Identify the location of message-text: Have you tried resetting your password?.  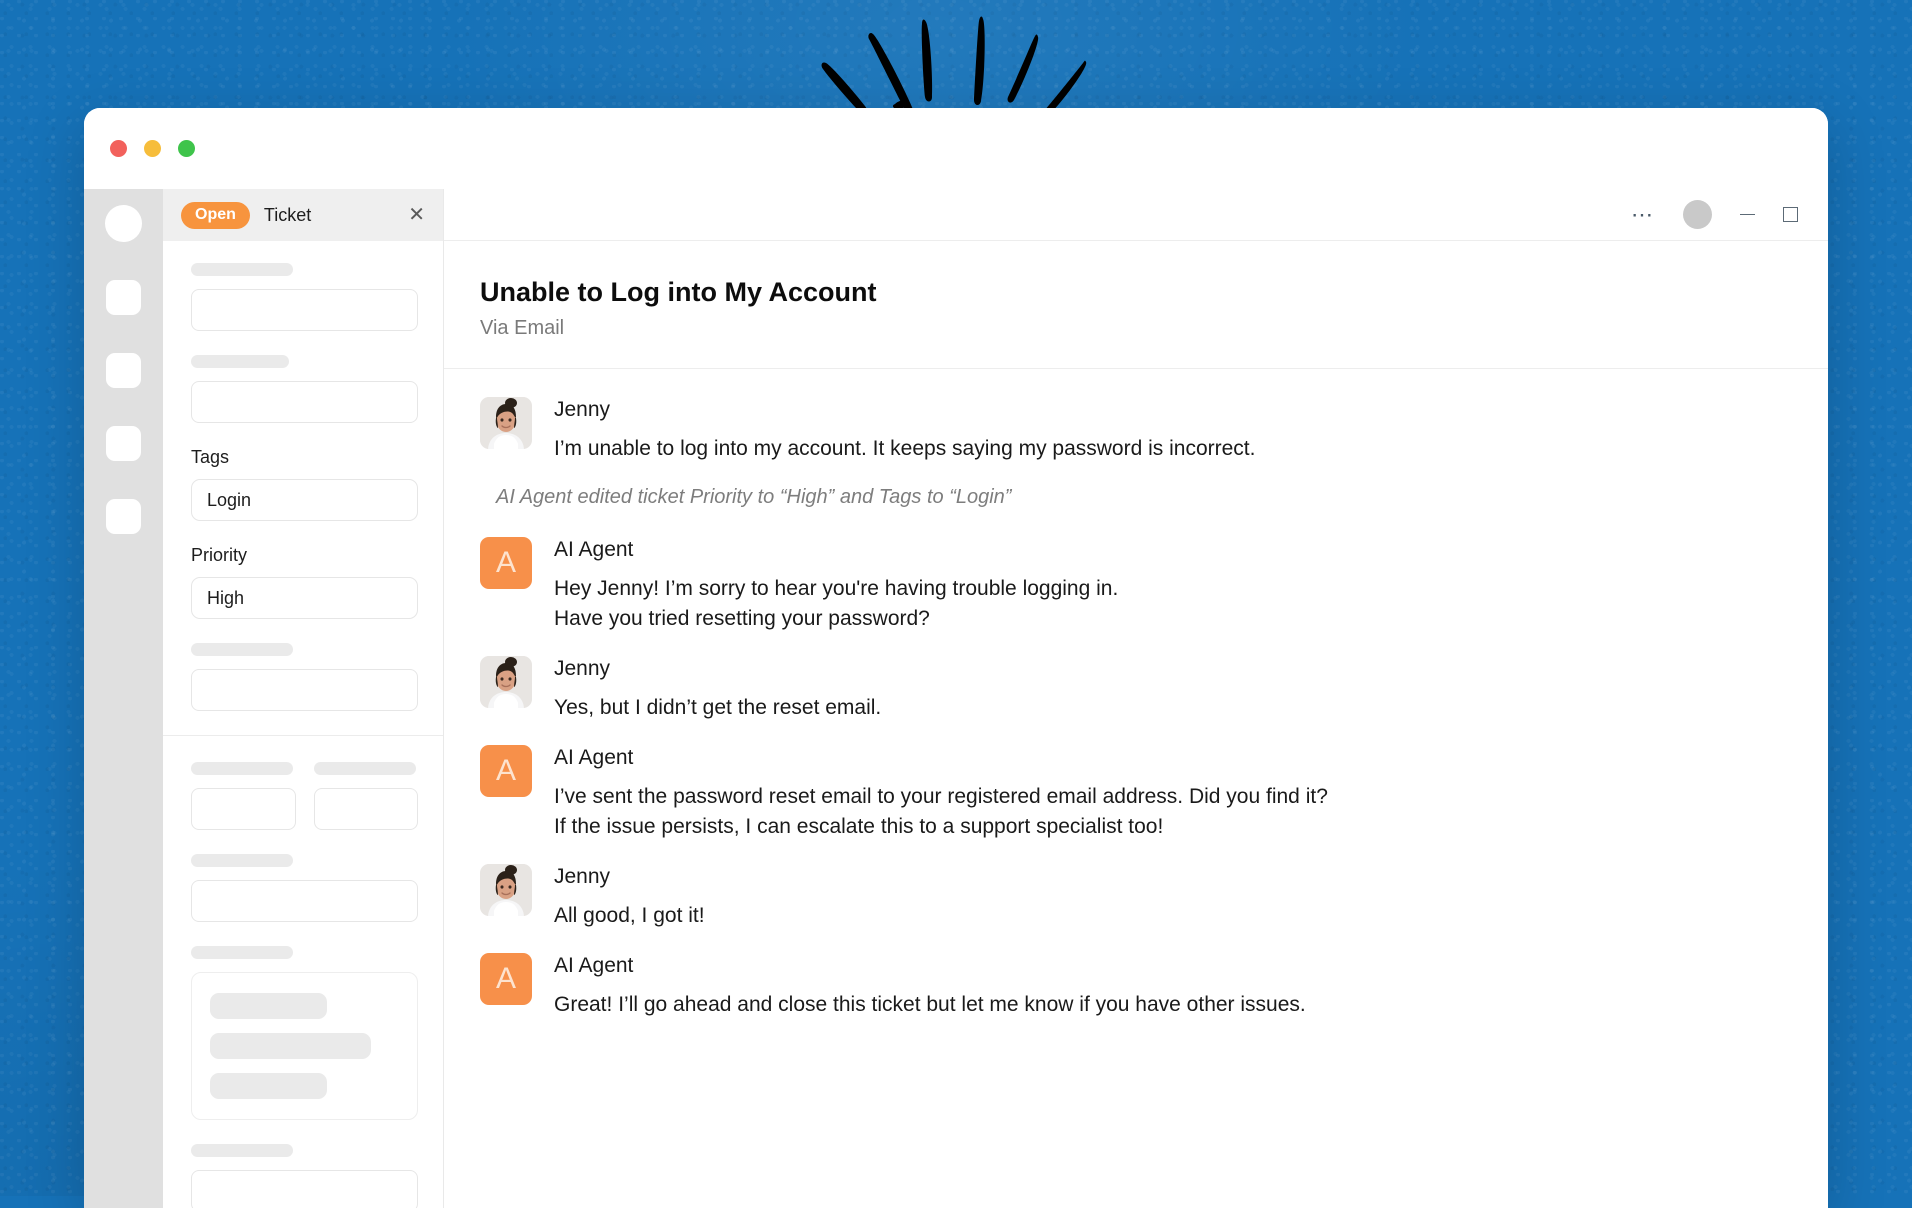
(742, 619).